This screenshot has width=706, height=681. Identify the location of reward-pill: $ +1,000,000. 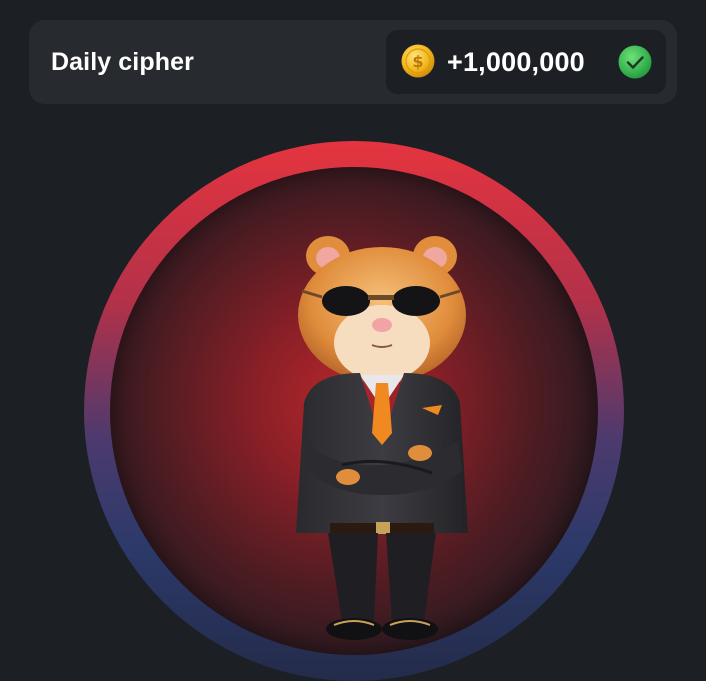
(526, 62).